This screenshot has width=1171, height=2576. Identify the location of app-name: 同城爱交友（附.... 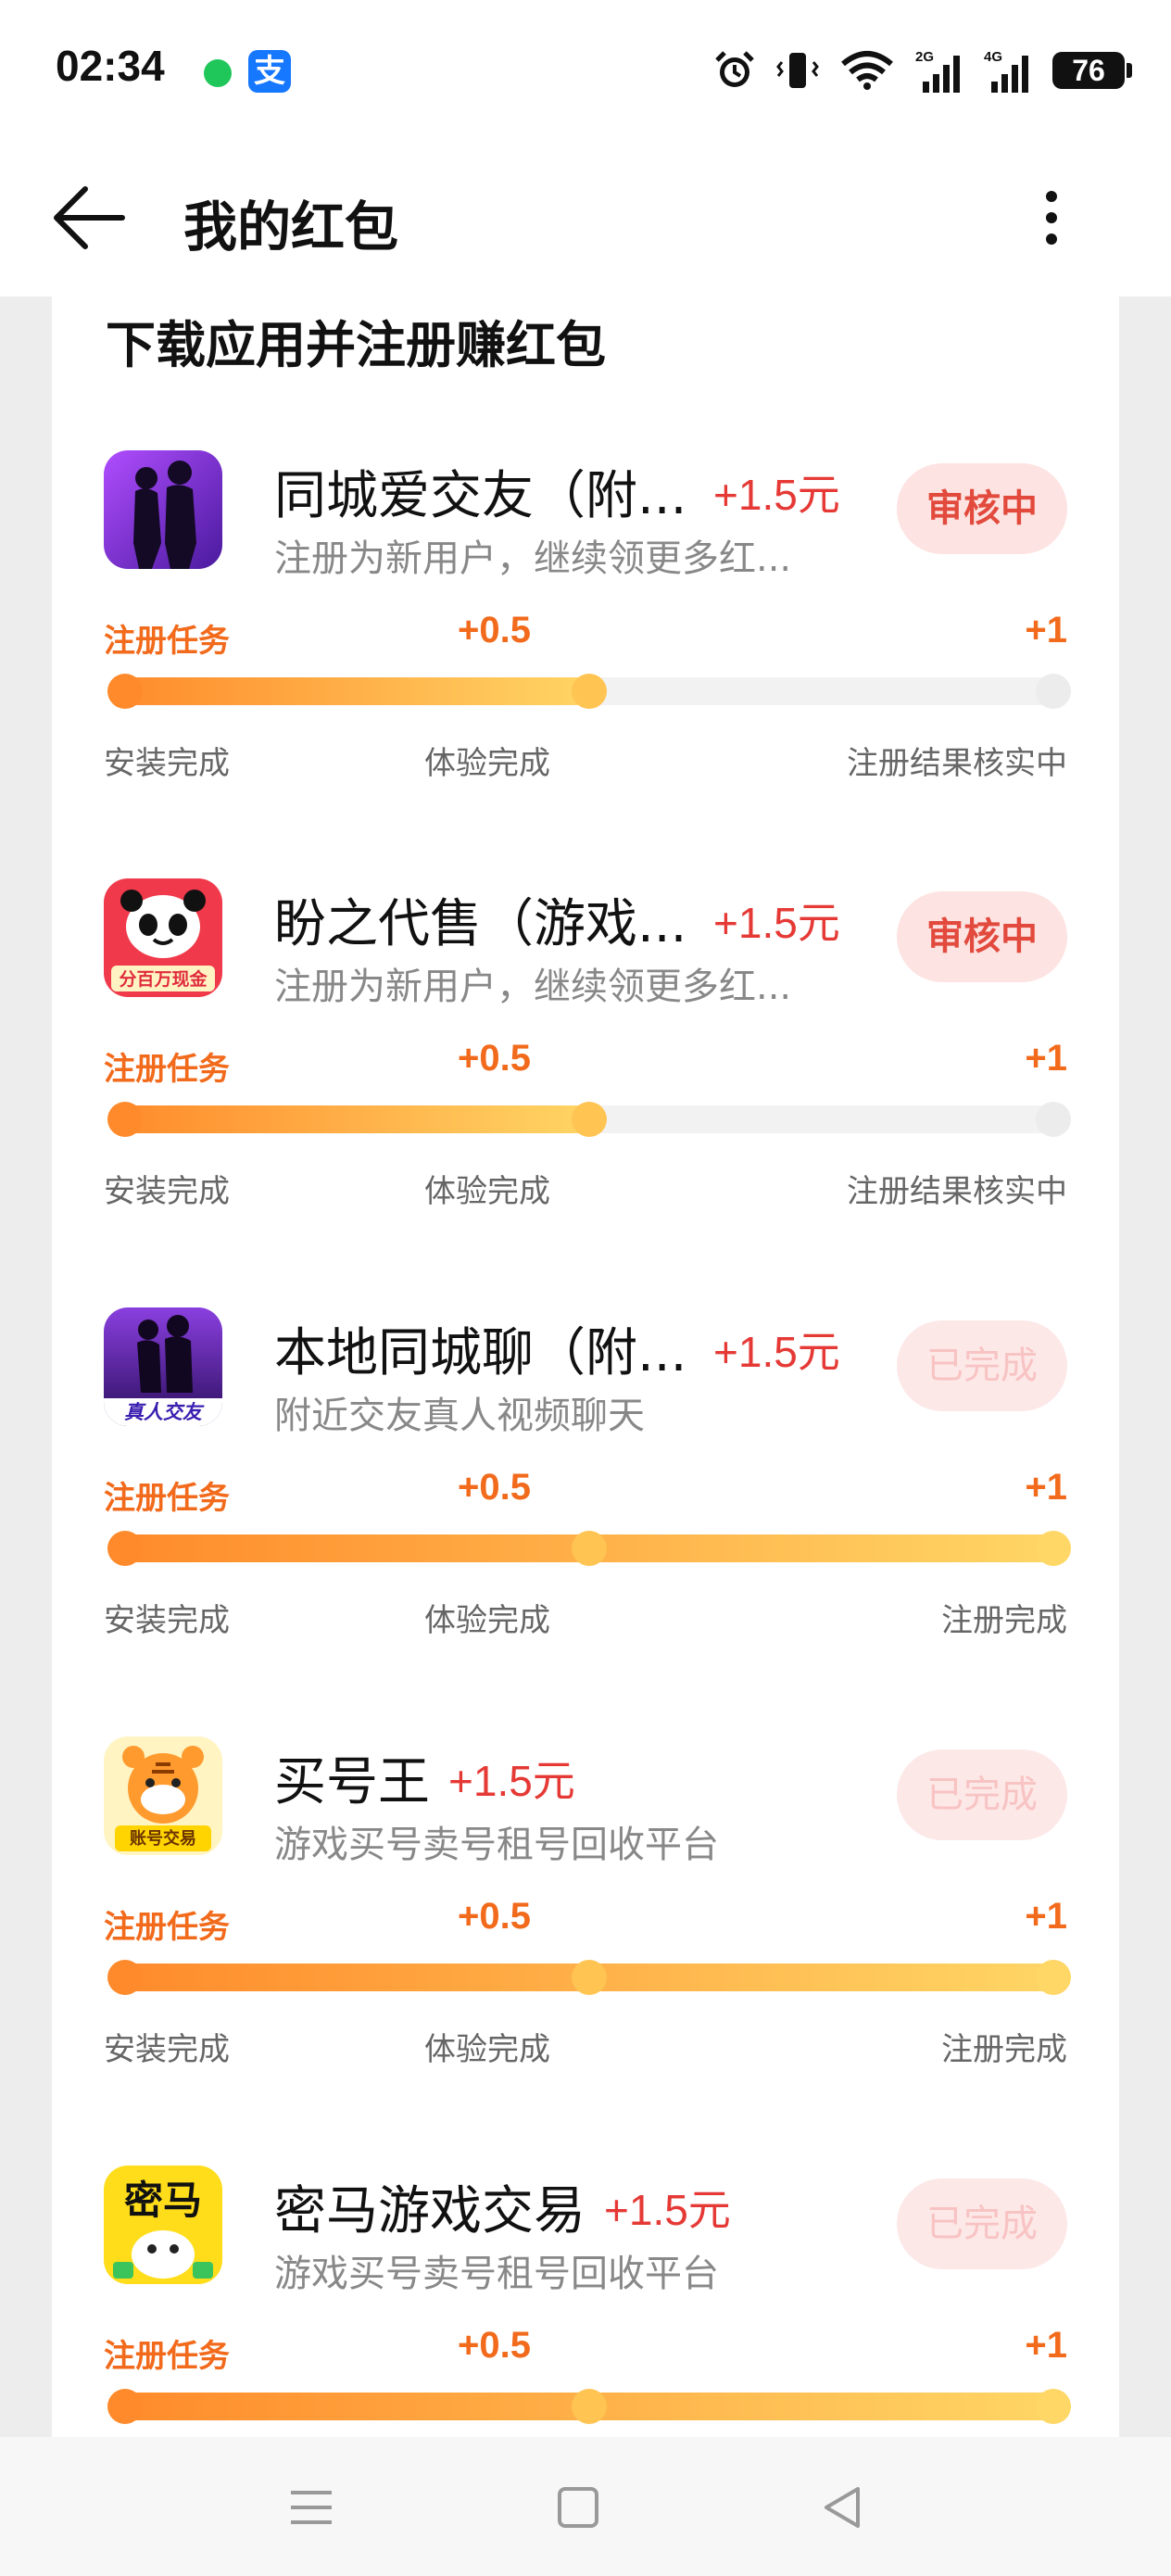
(480, 496).